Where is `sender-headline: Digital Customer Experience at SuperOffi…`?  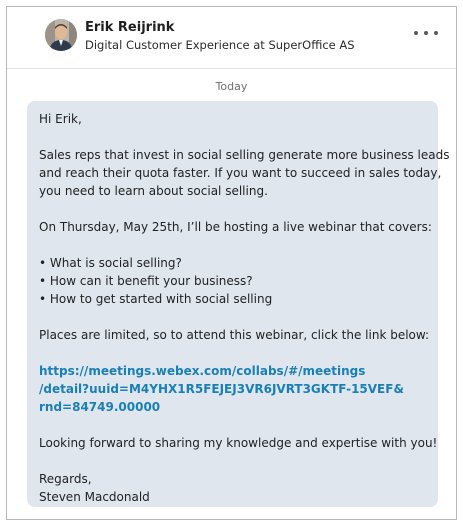
sender-headline: Digital Customer Experience at SuperOffi… is located at coordinates (220, 45).